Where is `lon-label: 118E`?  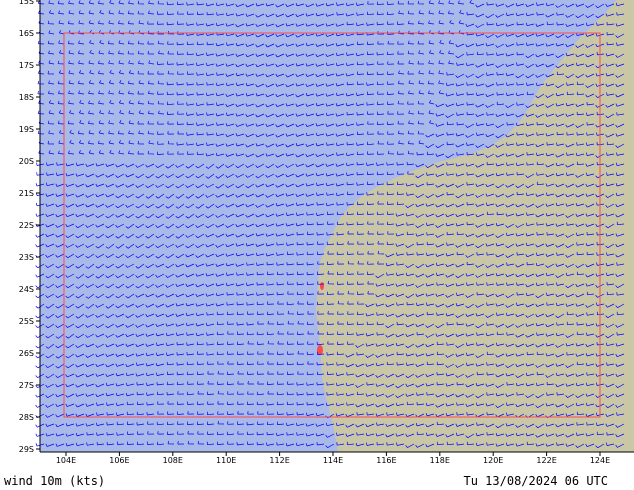 lon-label: 118E is located at coordinates (440, 460).